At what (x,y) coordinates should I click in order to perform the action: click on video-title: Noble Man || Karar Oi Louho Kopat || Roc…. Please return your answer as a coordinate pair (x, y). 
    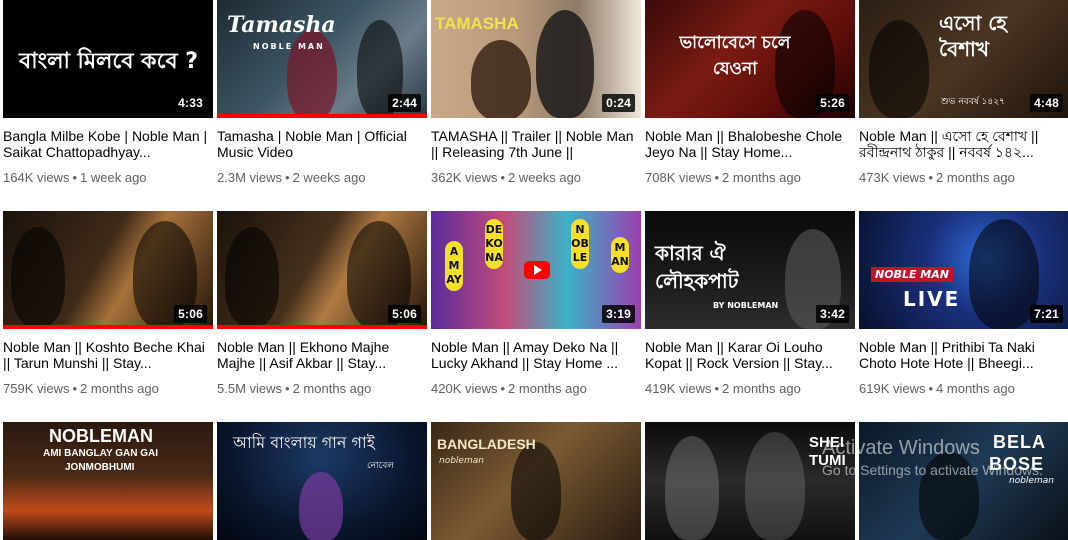
    Looking at the image, I should click on (748, 355).